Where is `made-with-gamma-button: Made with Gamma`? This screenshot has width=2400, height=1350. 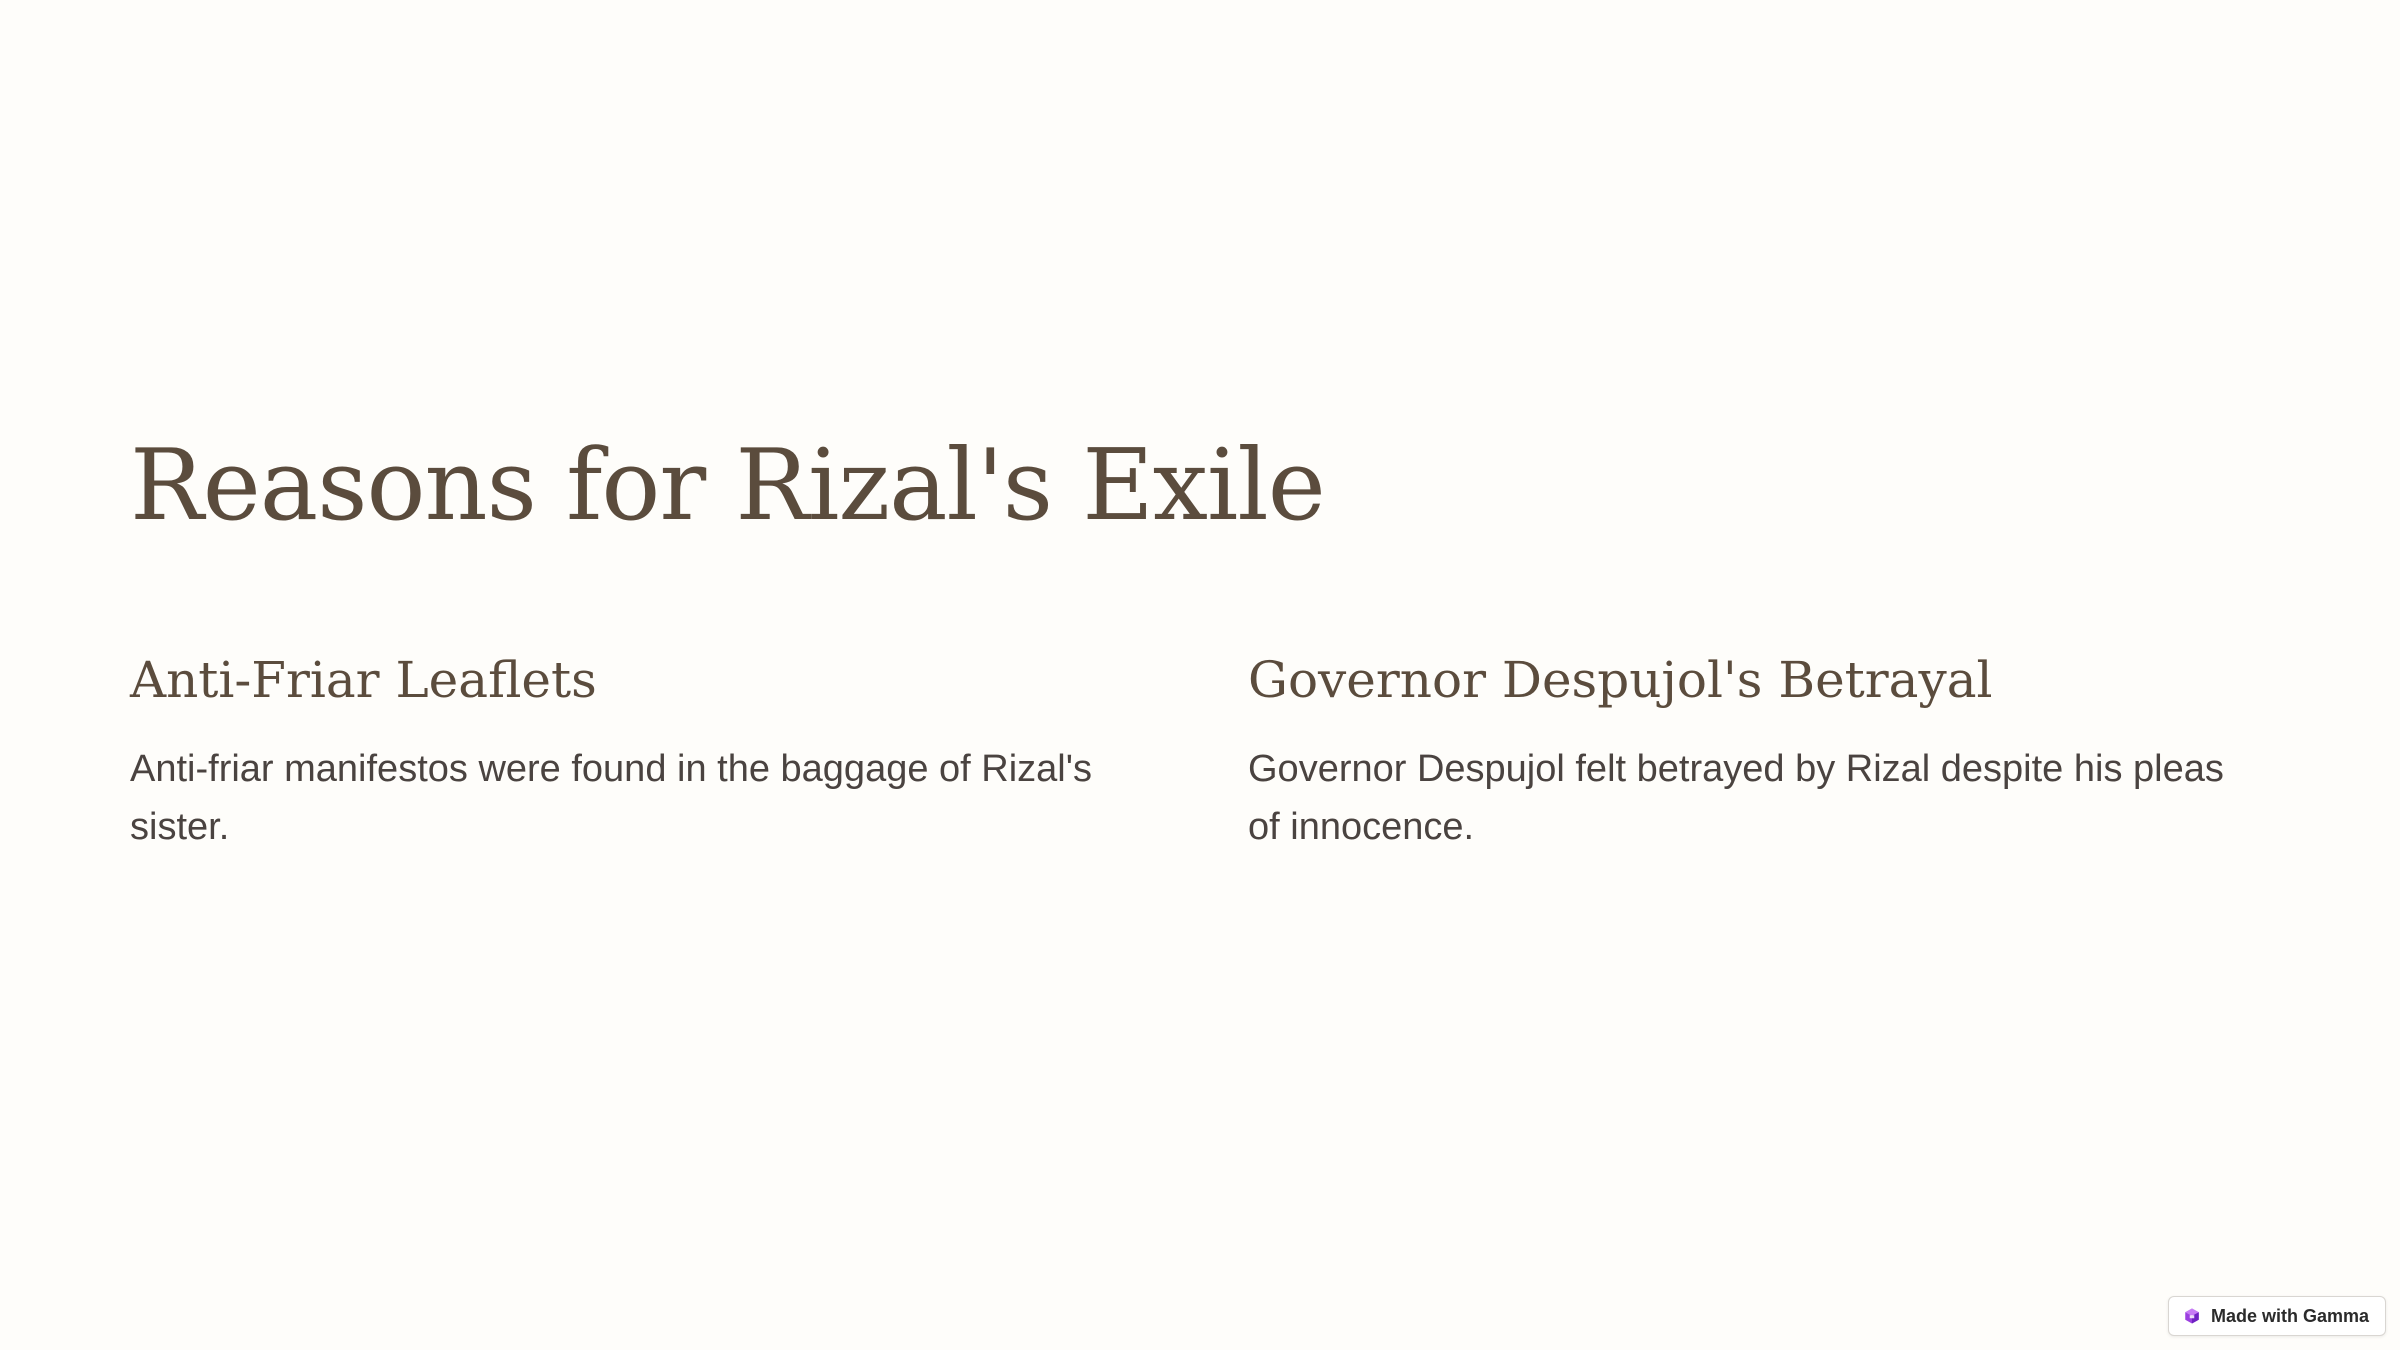 made-with-gamma-button: Made with Gamma is located at coordinates (2276, 1316).